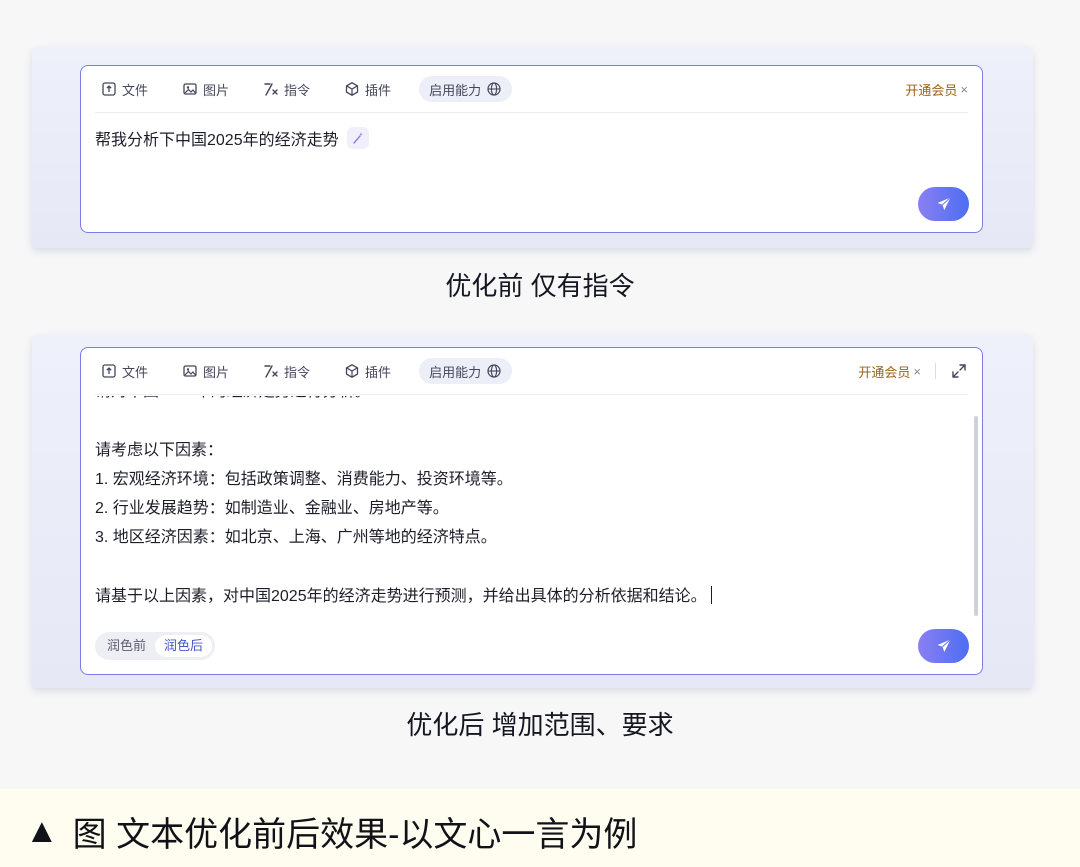 This screenshot has height=867, width=1080. I want to click on polish-after-option: 润色后, so click(184, 646).